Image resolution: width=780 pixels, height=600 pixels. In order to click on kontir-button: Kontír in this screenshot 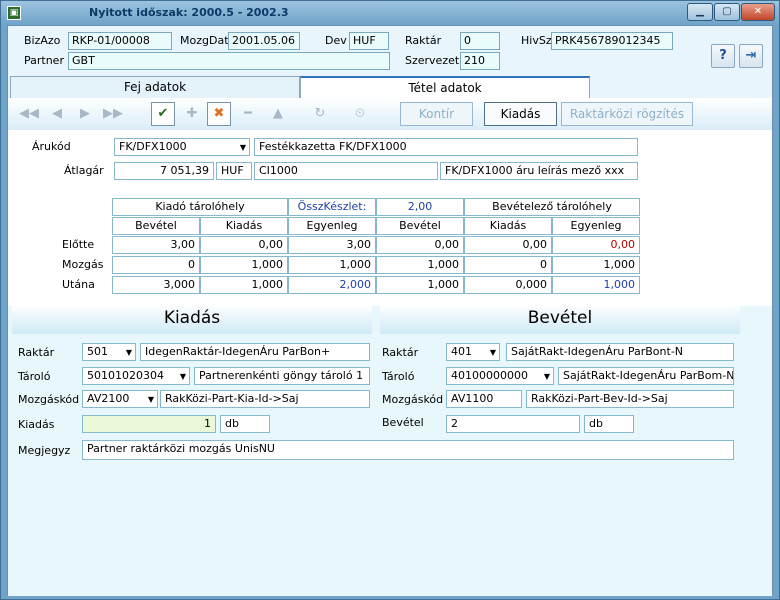, I will do `click(436, 114)`.